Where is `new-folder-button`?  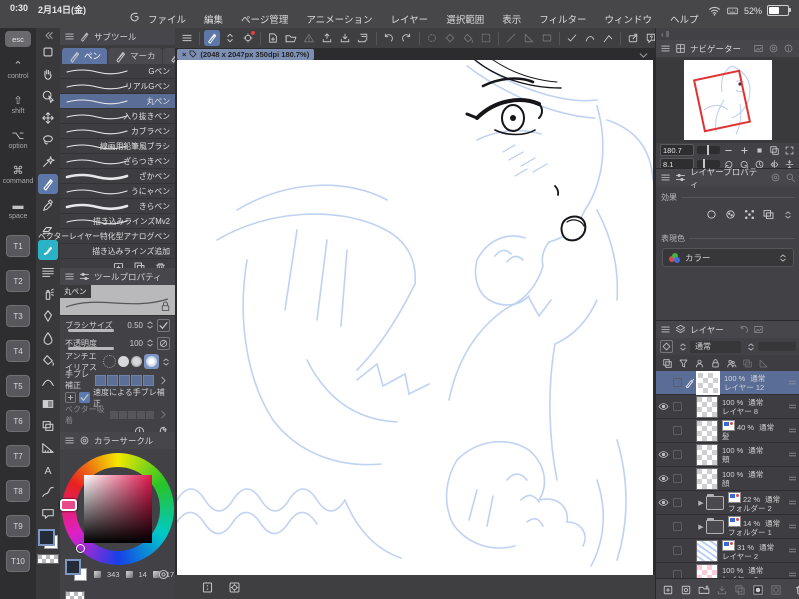
new-folder-button is located at coordinates (704, 590).